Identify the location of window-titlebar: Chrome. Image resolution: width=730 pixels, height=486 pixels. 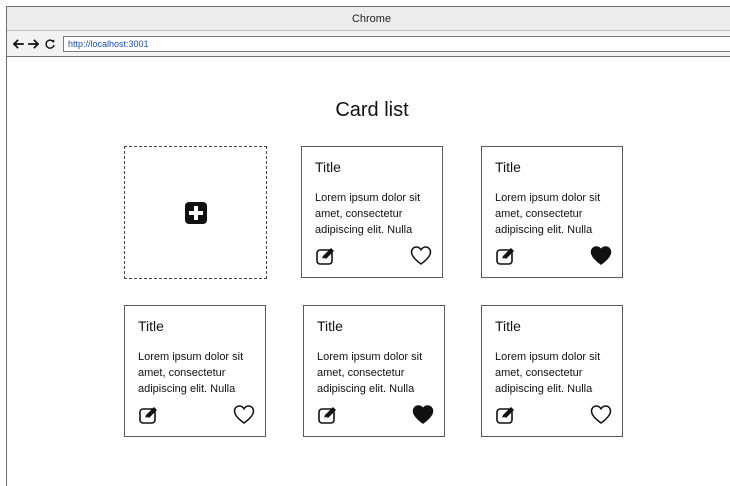
(368, 19).